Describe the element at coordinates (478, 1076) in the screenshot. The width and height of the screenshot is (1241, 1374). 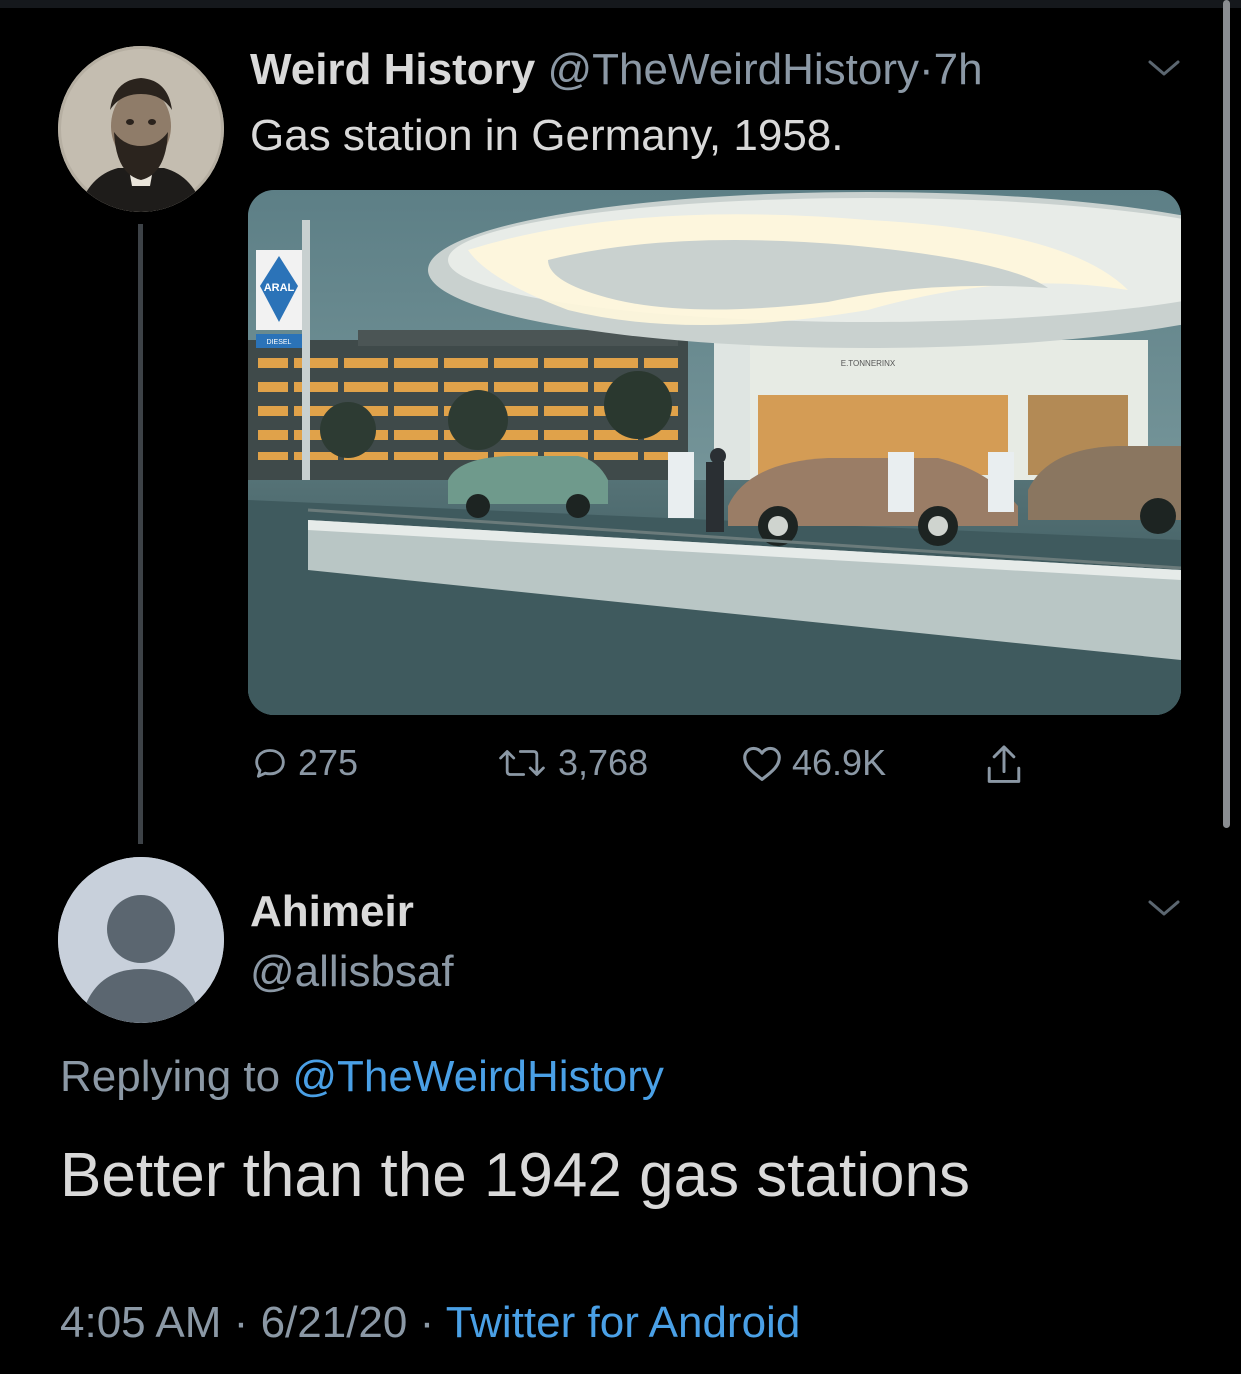
I see `replying-to-link: @TheWeirdHistory` at that location.